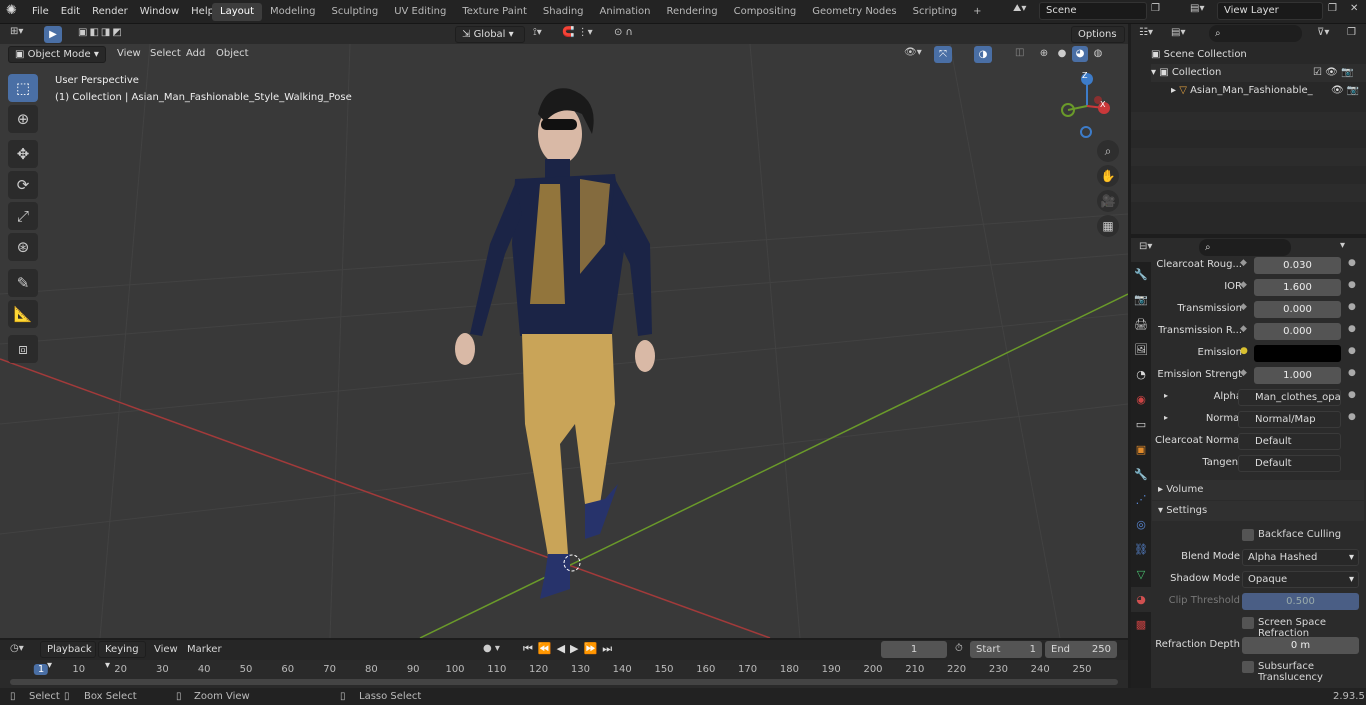  What do you see at coordinates (537, 32) in the screenshot?
I see `pivot-icon: ⟟▾` at bounding box center [537, 32].